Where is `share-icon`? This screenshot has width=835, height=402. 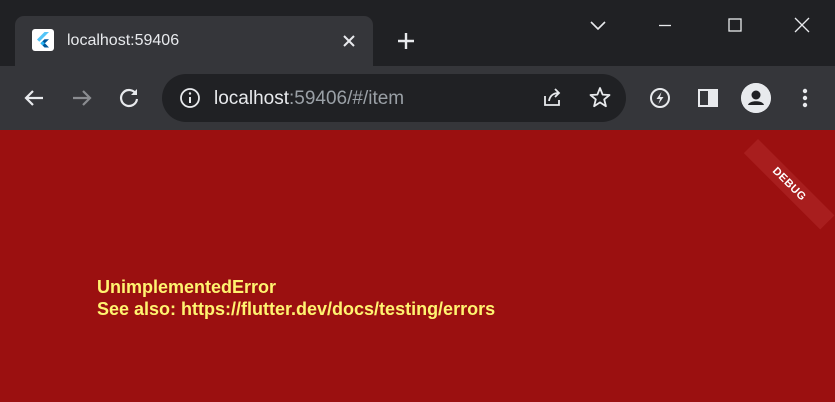
share-icon is located at coordinates (552, 97).